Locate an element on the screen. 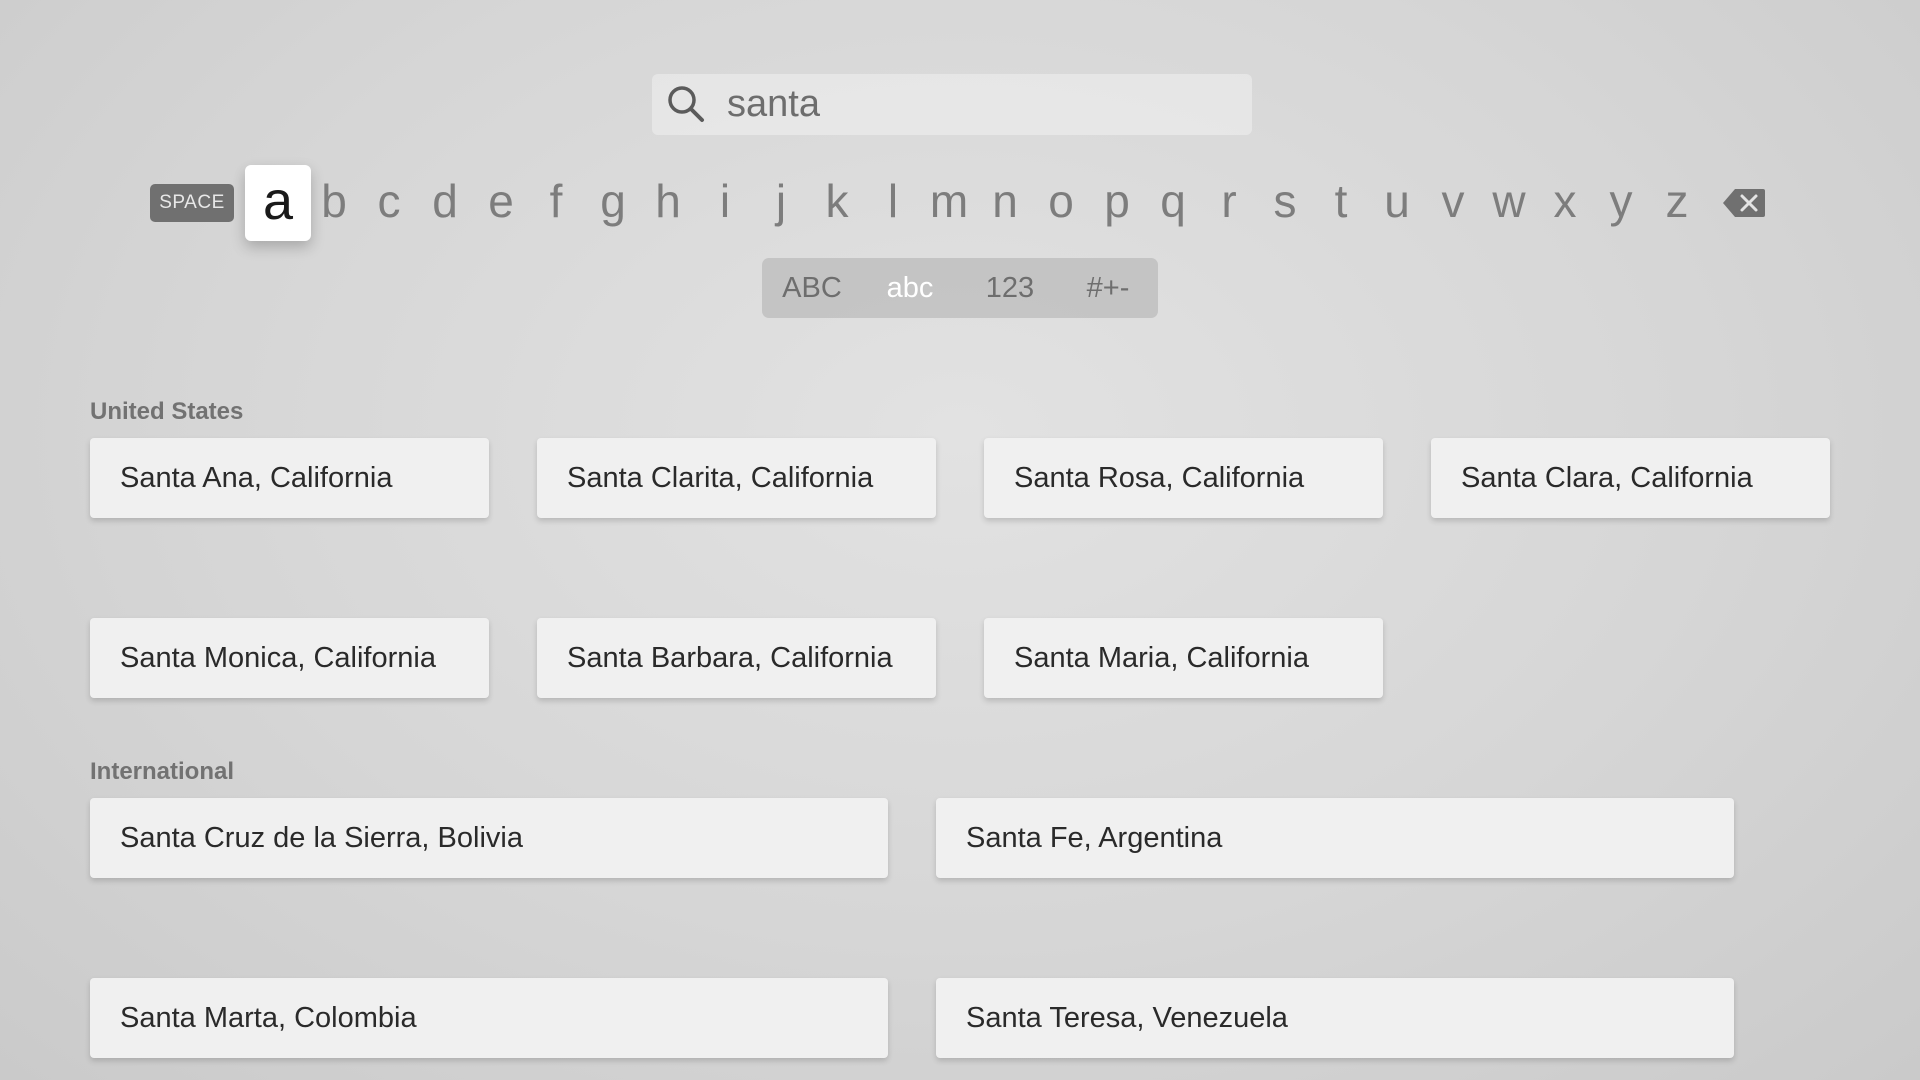  key-g: g is located at coordinates (613, 203).